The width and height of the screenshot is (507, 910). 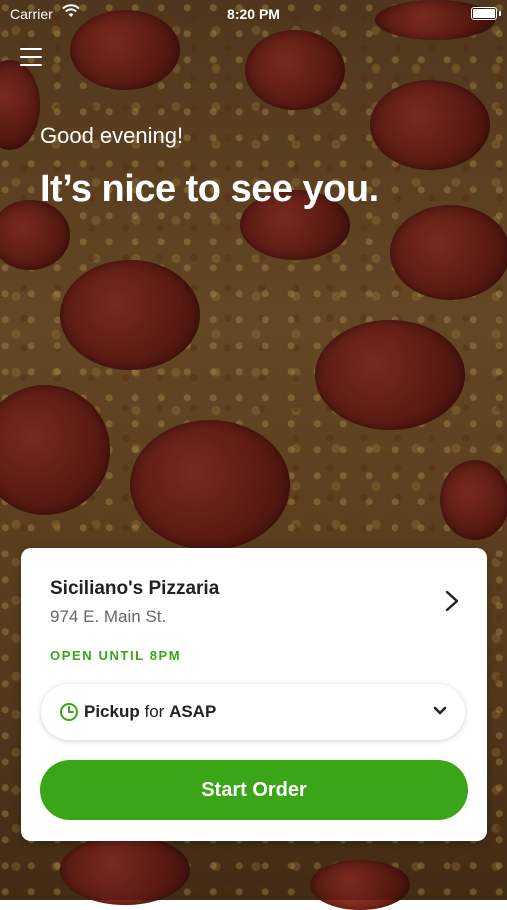 I want to click on clock-icon, so click(x=69, y=712).